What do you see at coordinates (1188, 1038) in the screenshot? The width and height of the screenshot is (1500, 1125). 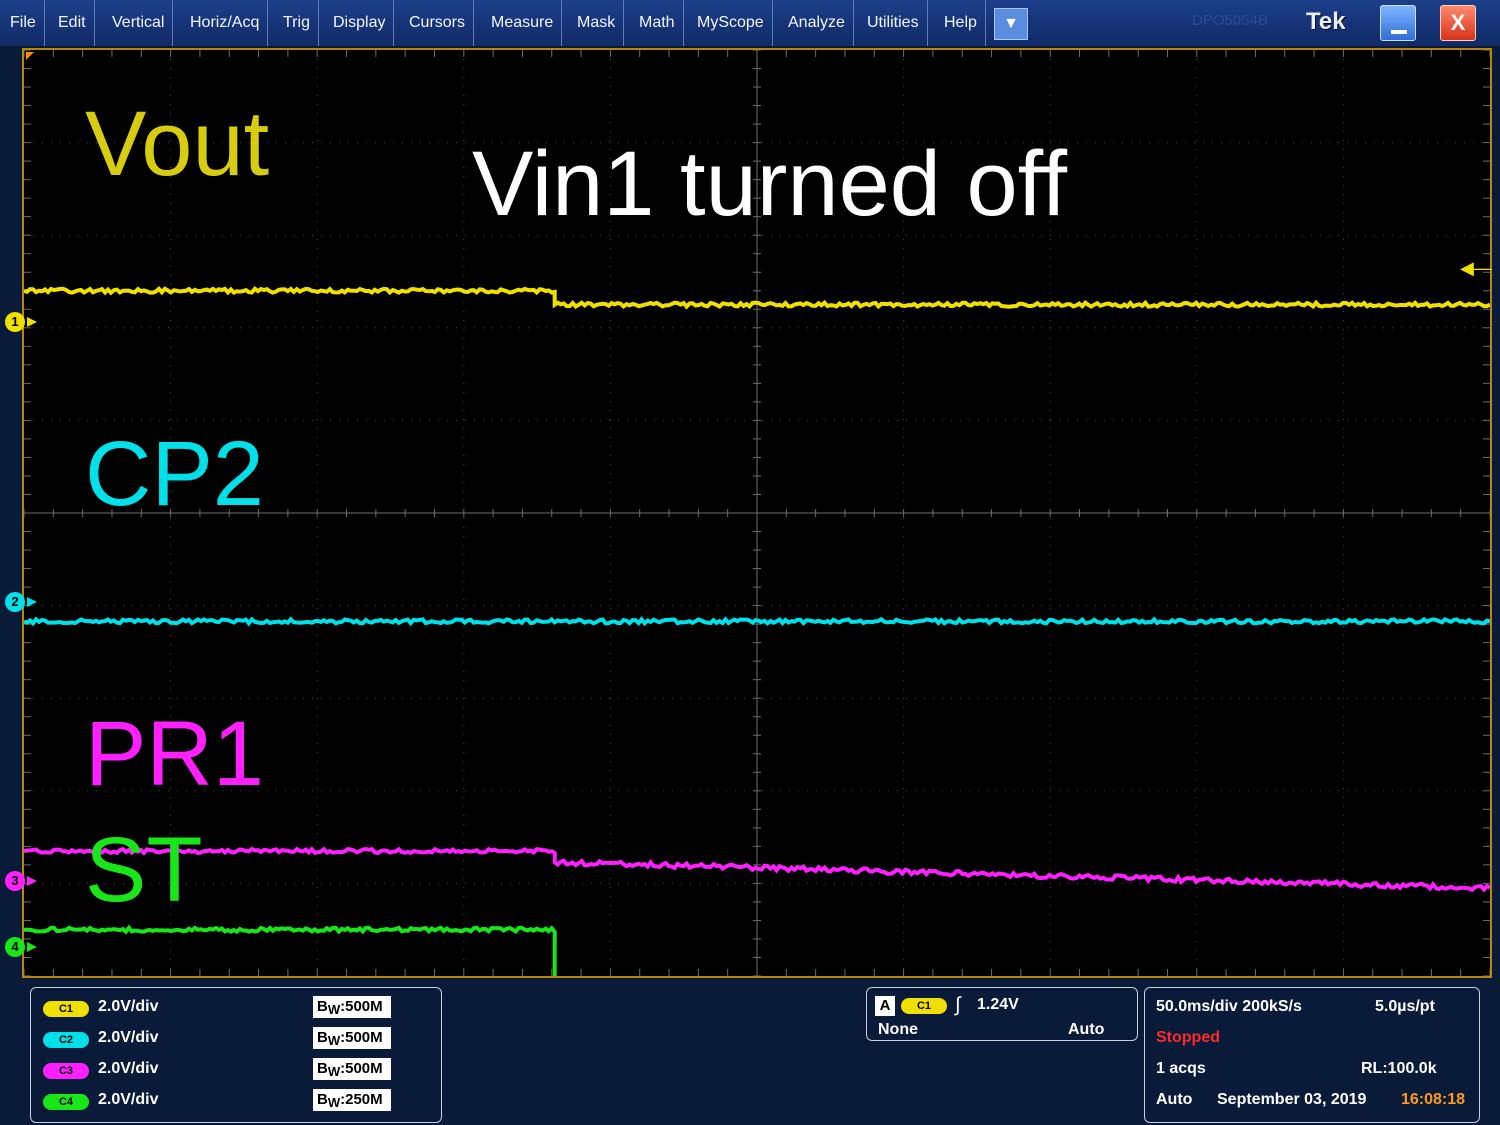 I see `acquisition-state: Stopped` at bounding box center [1188, 1038].